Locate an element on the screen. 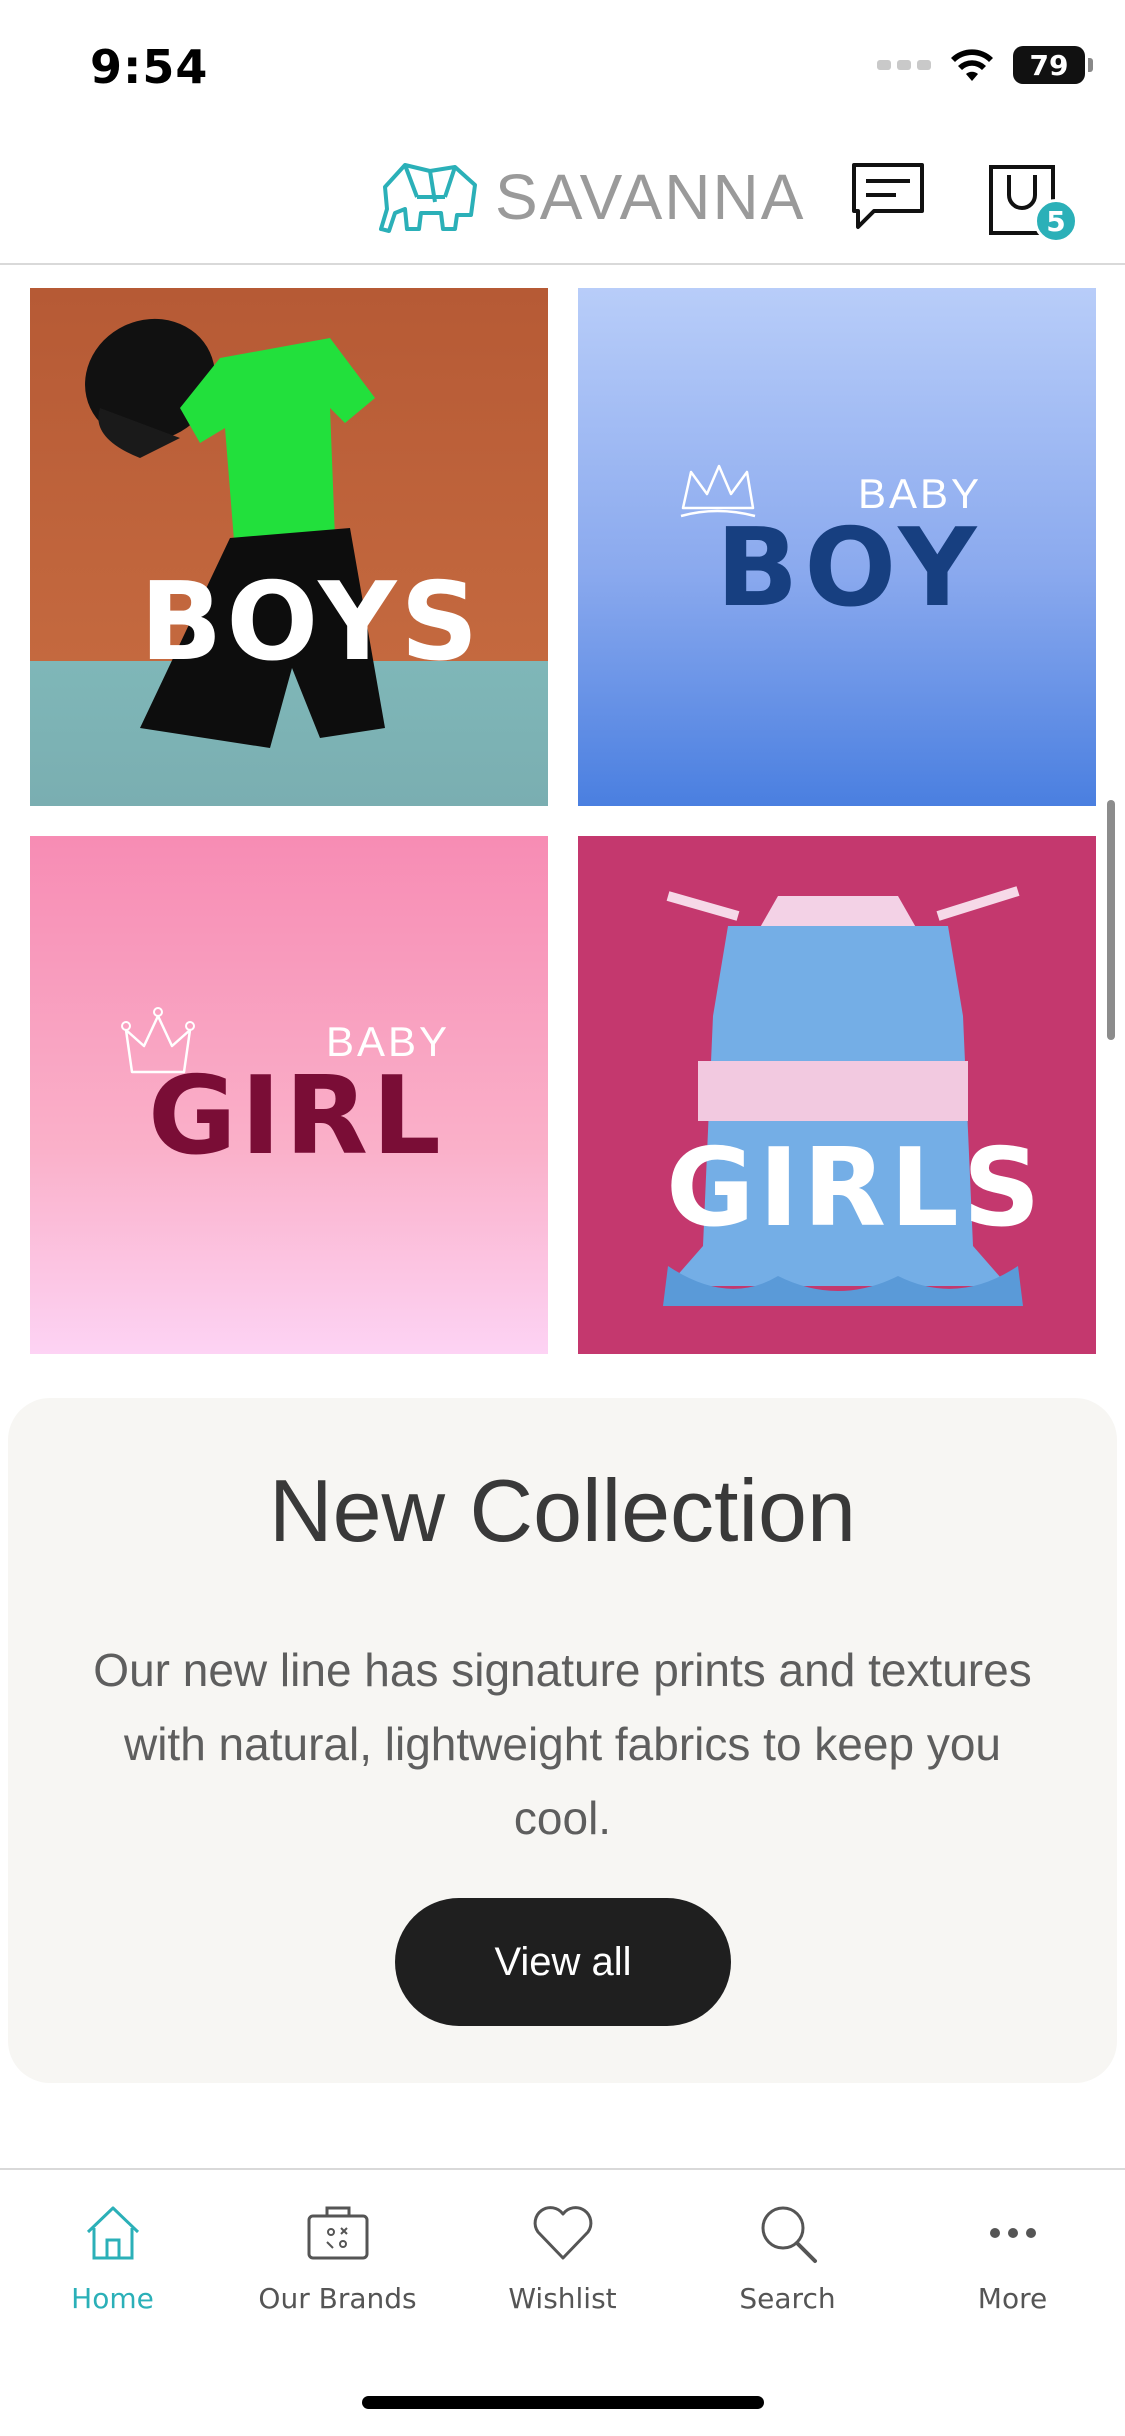  chat-icon is located at coordinates (888, 196).